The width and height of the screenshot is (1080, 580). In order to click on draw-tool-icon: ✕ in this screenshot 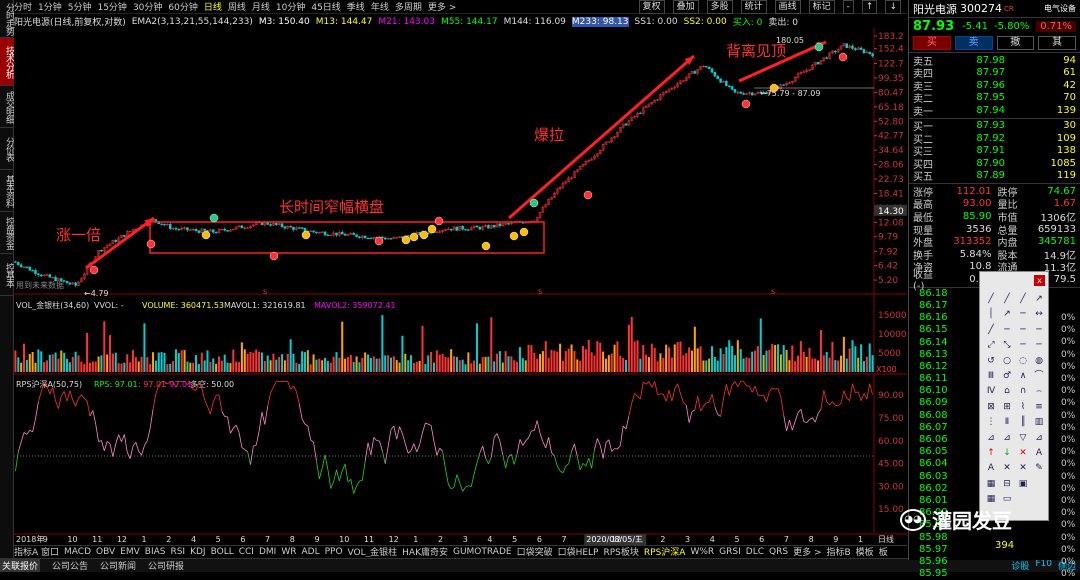, I will do `click(1007, 468)`.